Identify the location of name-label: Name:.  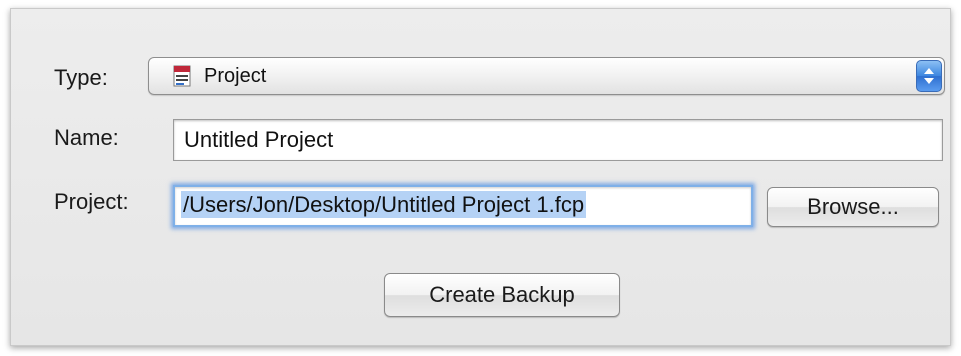
(86, 137).